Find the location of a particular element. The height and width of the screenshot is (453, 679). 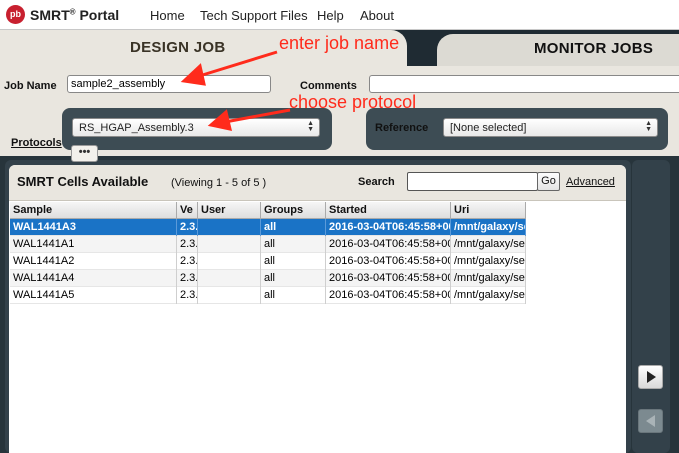

comments-input is located at coordinates (524, 84).